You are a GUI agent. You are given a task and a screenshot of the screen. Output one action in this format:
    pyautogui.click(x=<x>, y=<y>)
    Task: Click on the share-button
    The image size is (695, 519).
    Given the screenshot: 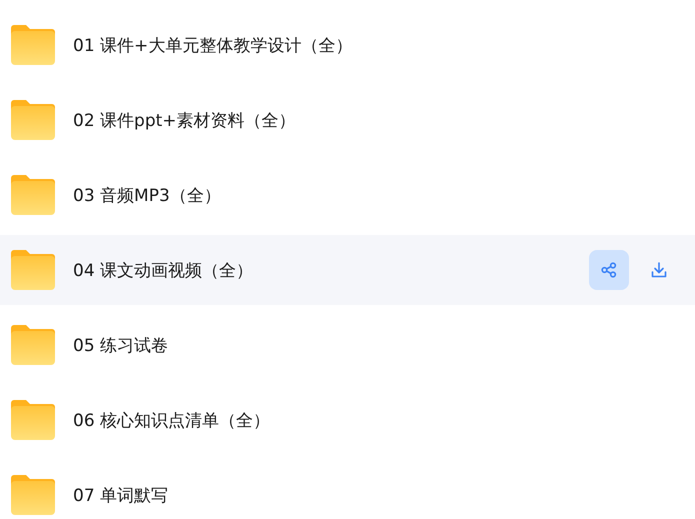 What is the action you would take?
    pyautogui.click(x=609, y=270)
    